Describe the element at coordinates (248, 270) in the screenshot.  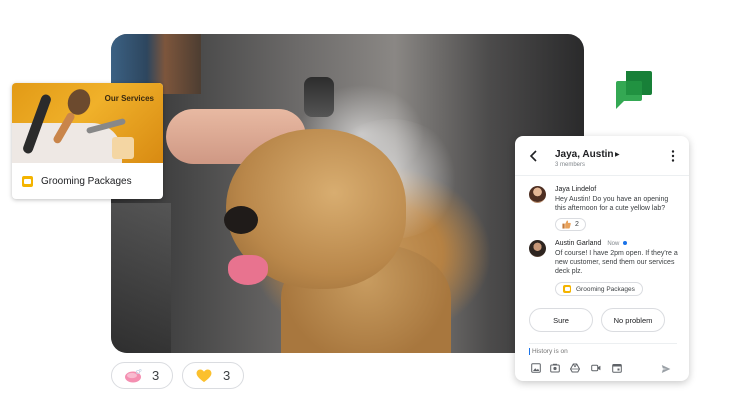
I see `dog-tongue` at that location.